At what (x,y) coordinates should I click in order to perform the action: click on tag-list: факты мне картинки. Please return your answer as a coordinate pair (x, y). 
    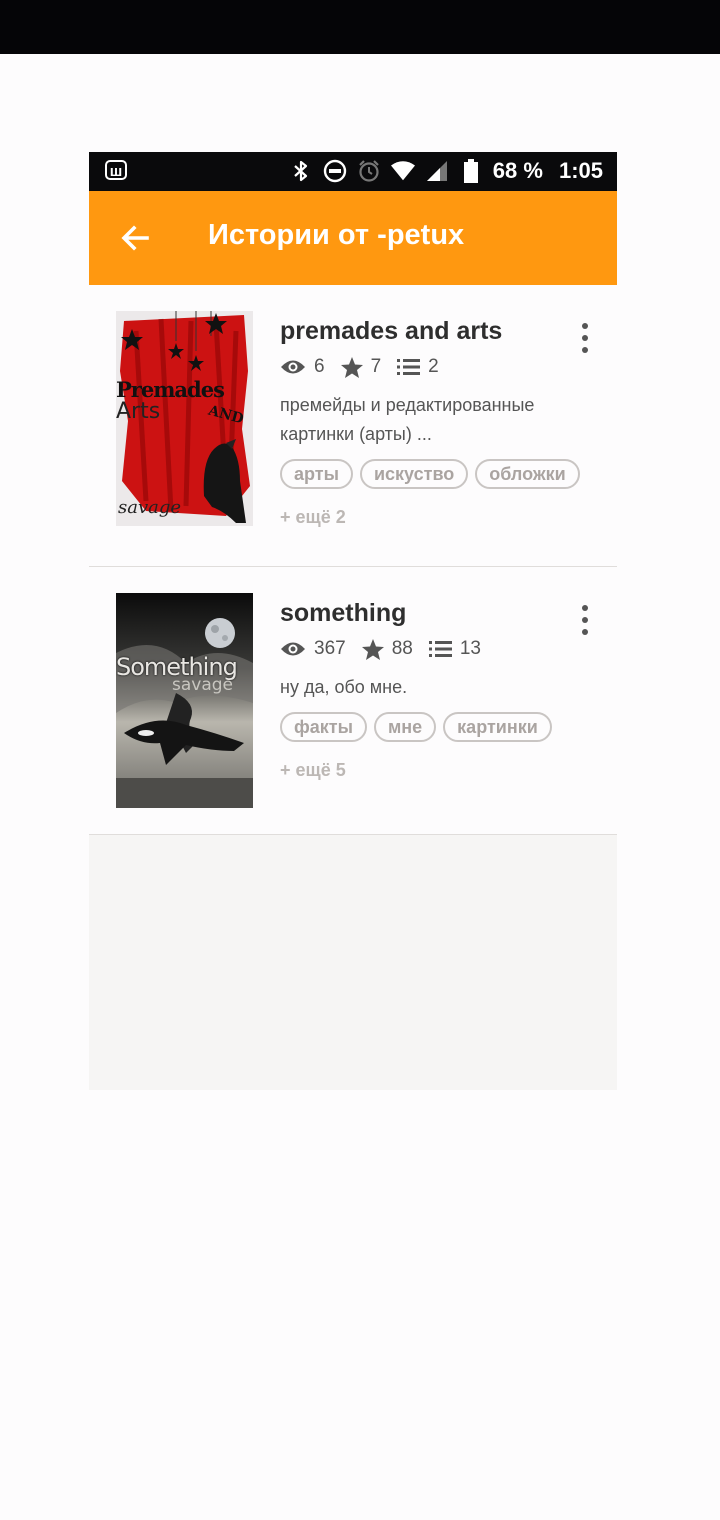
    Looking at the image, I should click on (416, 727).